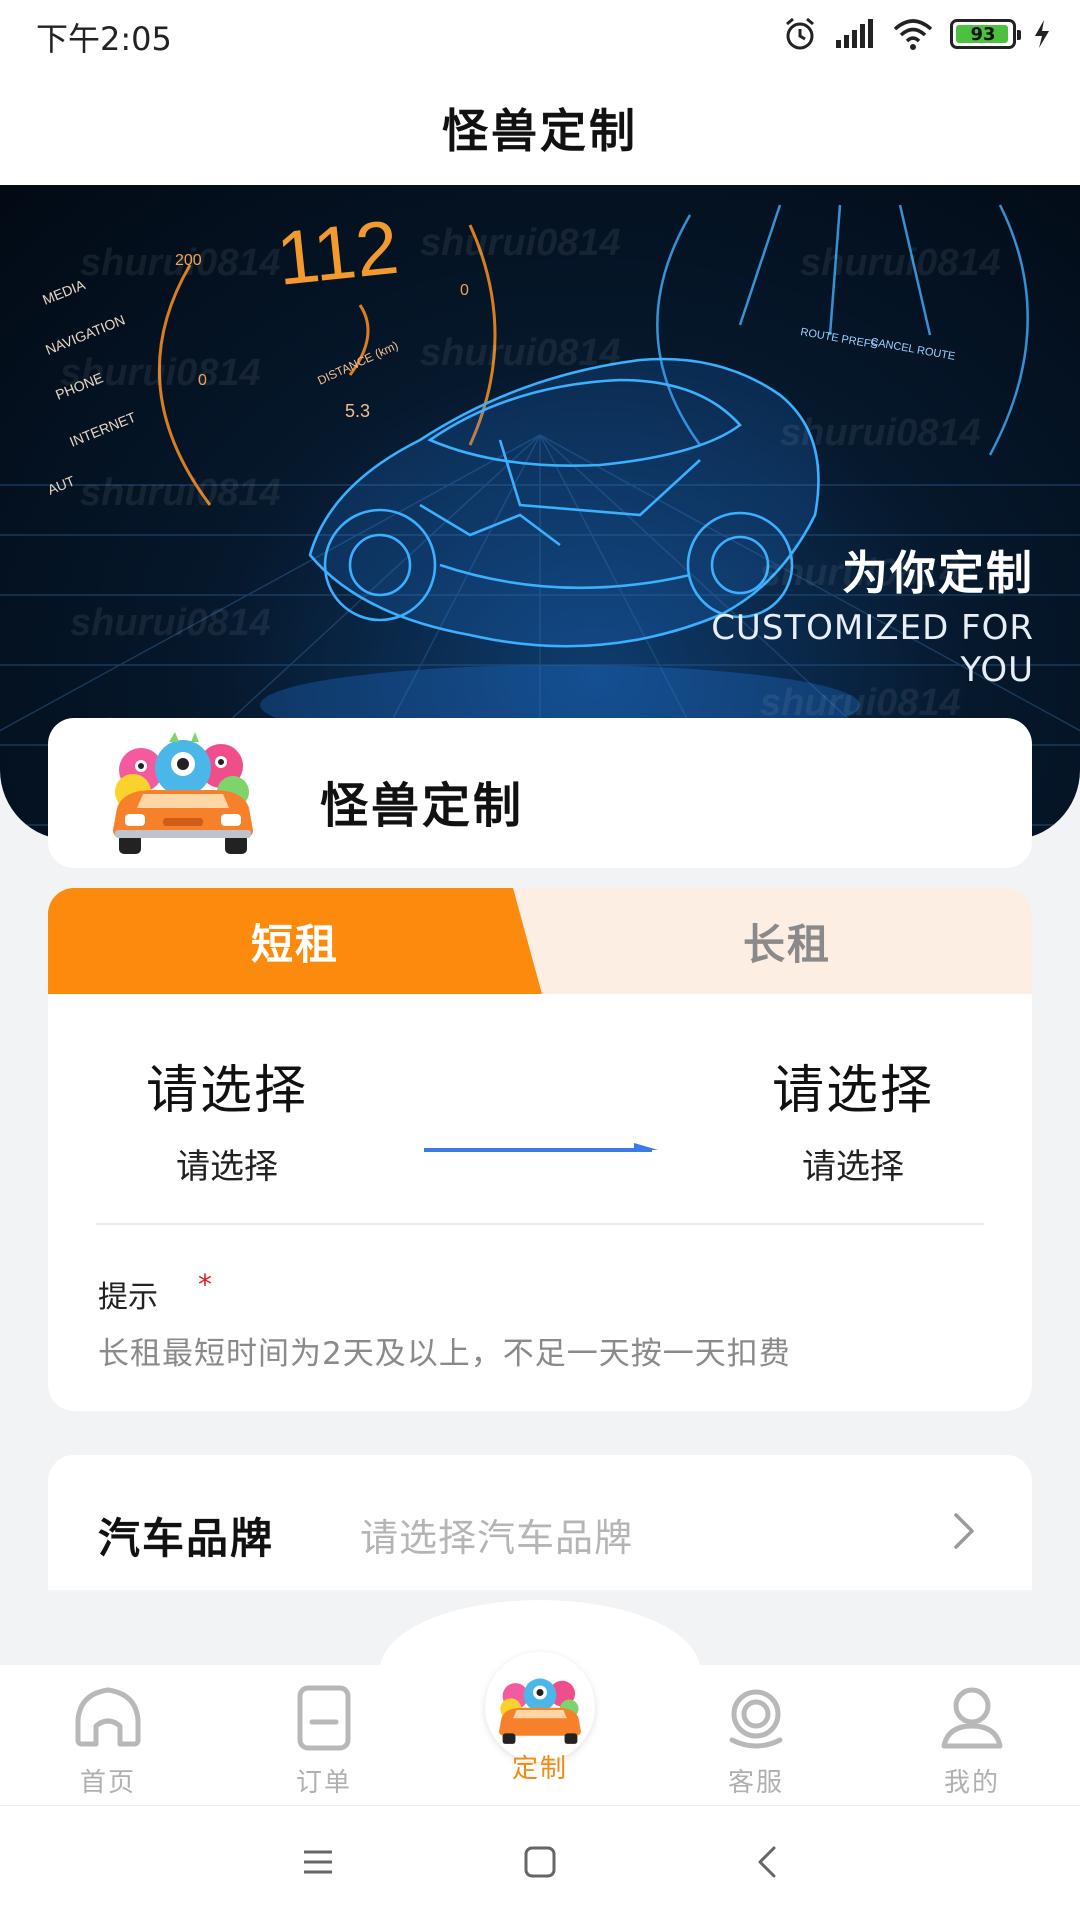 The image size is (1080, 1920). What do you see at coordinates (971, 1783) in the screenshot?
I see `tabbar-profile-label: 我的` at bounding box center [971, 1783].